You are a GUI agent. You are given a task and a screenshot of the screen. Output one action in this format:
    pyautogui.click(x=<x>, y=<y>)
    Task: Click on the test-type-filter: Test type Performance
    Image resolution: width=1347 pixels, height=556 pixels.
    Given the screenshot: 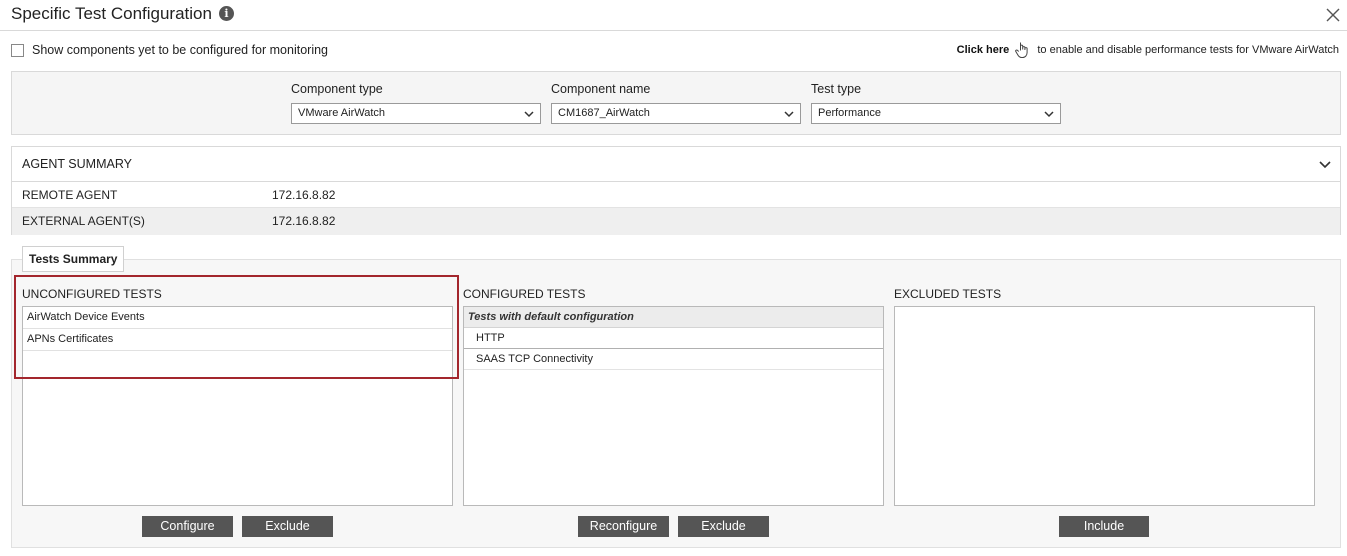 What is the action you would take?
    pyautogui.click(x=936, y=103)
    